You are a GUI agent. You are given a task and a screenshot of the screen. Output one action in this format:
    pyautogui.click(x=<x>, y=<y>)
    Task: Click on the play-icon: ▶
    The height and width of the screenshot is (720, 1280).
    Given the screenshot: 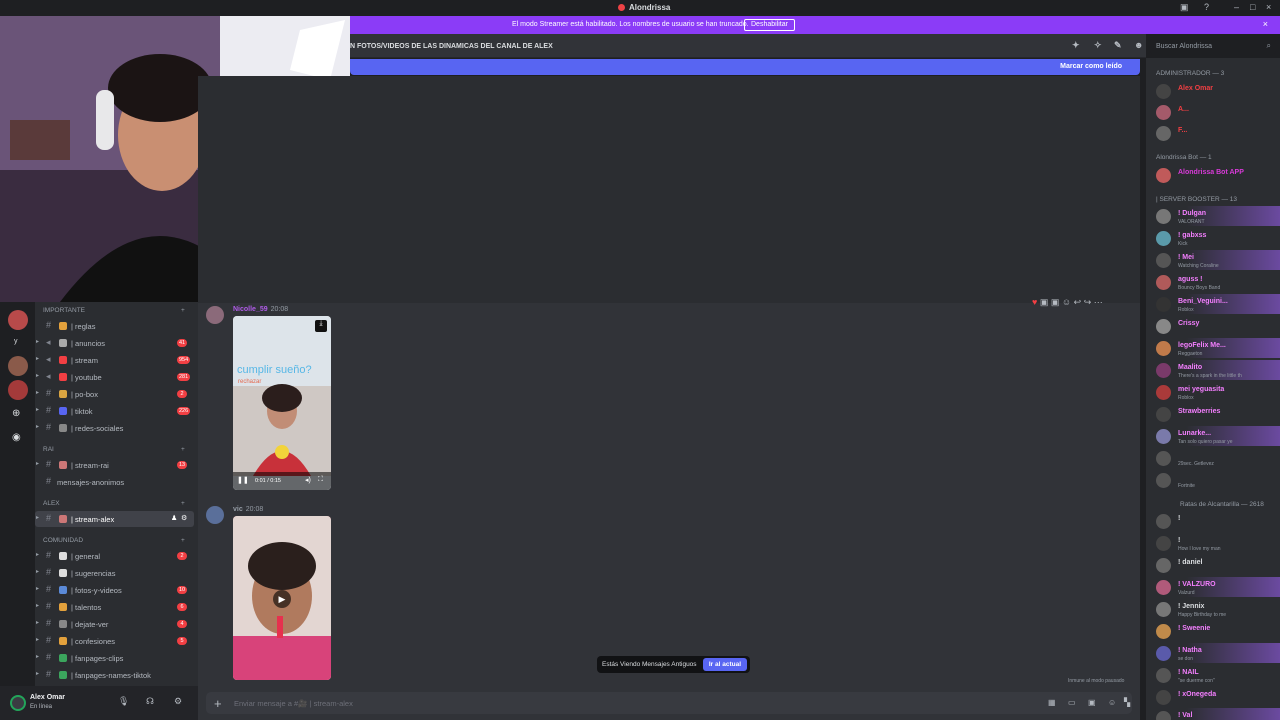 What is the action you would take?
    pyautogui.click(x=282, y=599)
    